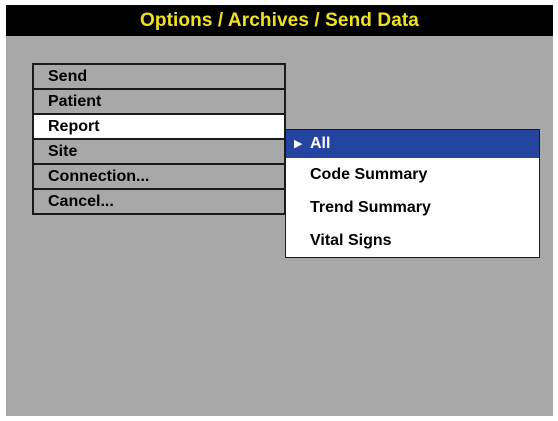 This screenshot has height=421, width=558. Describe the element at coordinates (298, 144) in the screenshot. I see `triangle-right-icon: ▶` at that location.